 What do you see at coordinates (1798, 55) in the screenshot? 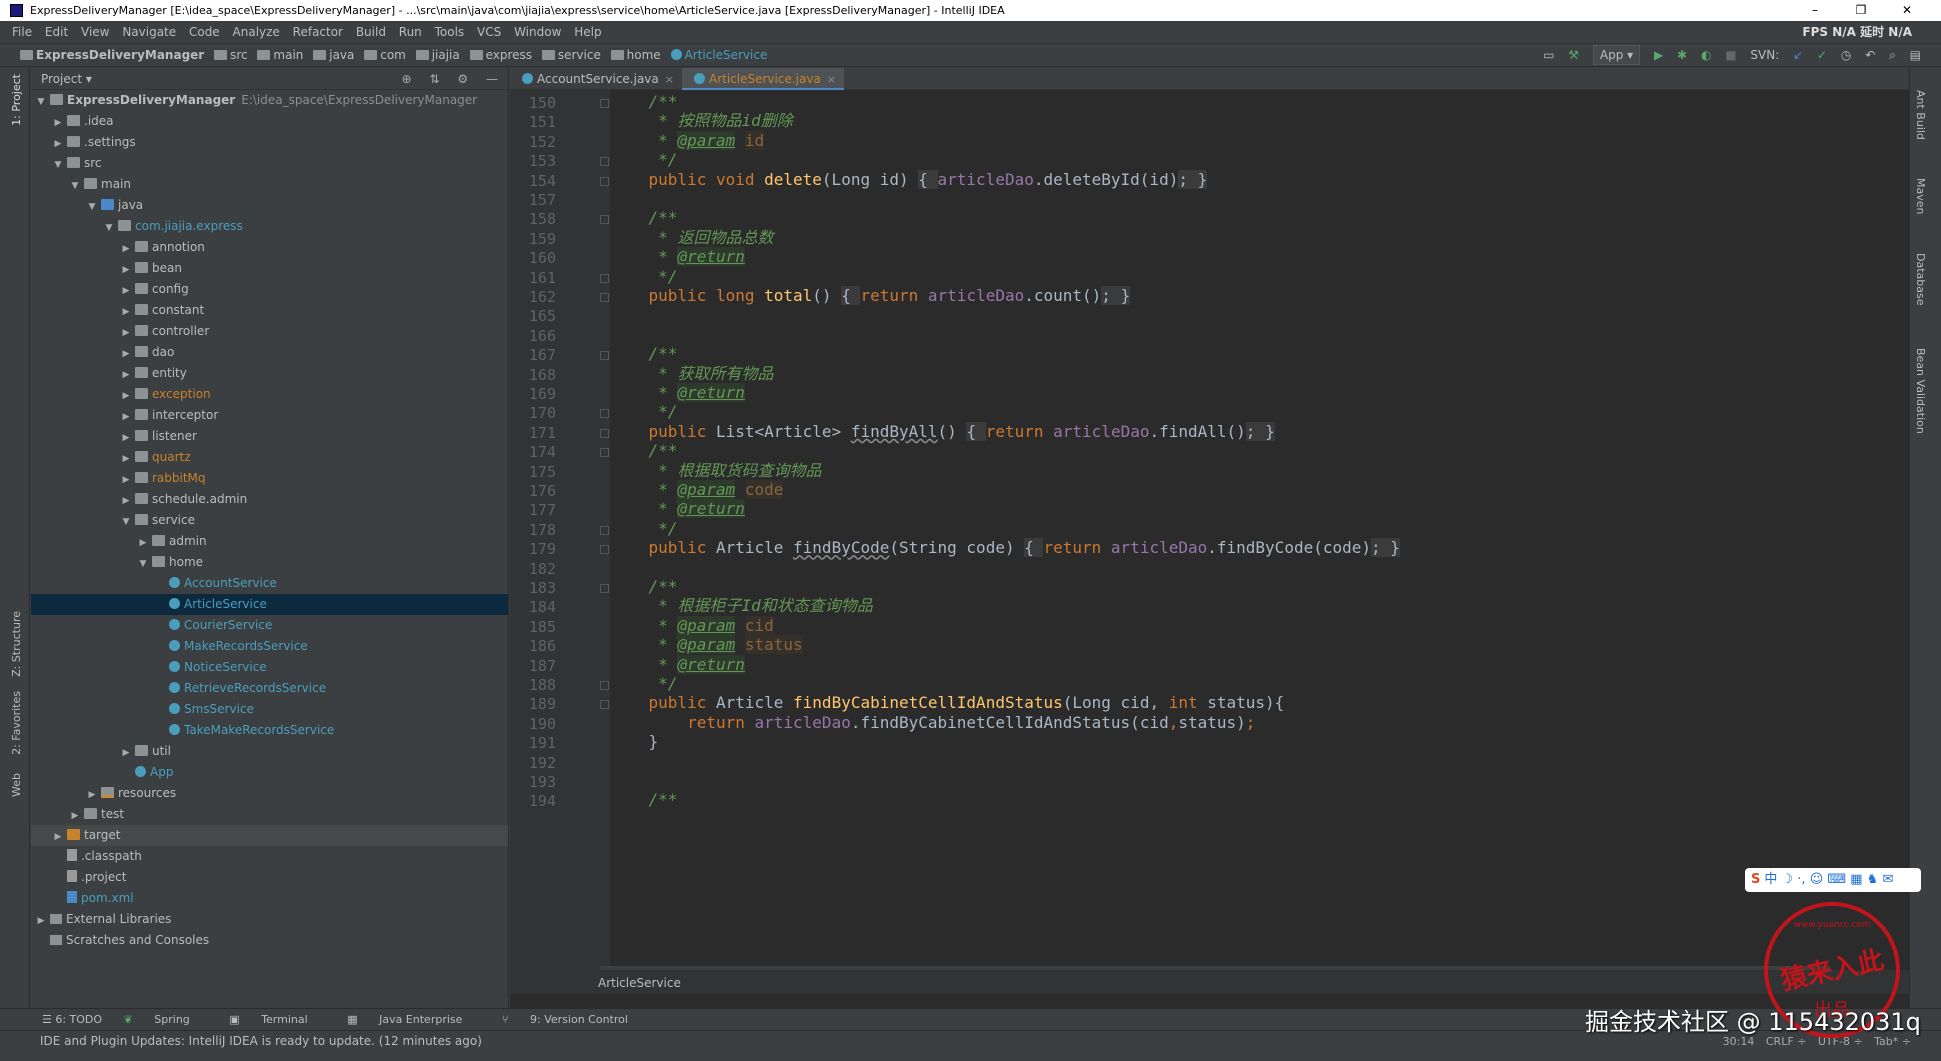
I see `svn-update-icon: ↙` at bounding box center [1798, 55].